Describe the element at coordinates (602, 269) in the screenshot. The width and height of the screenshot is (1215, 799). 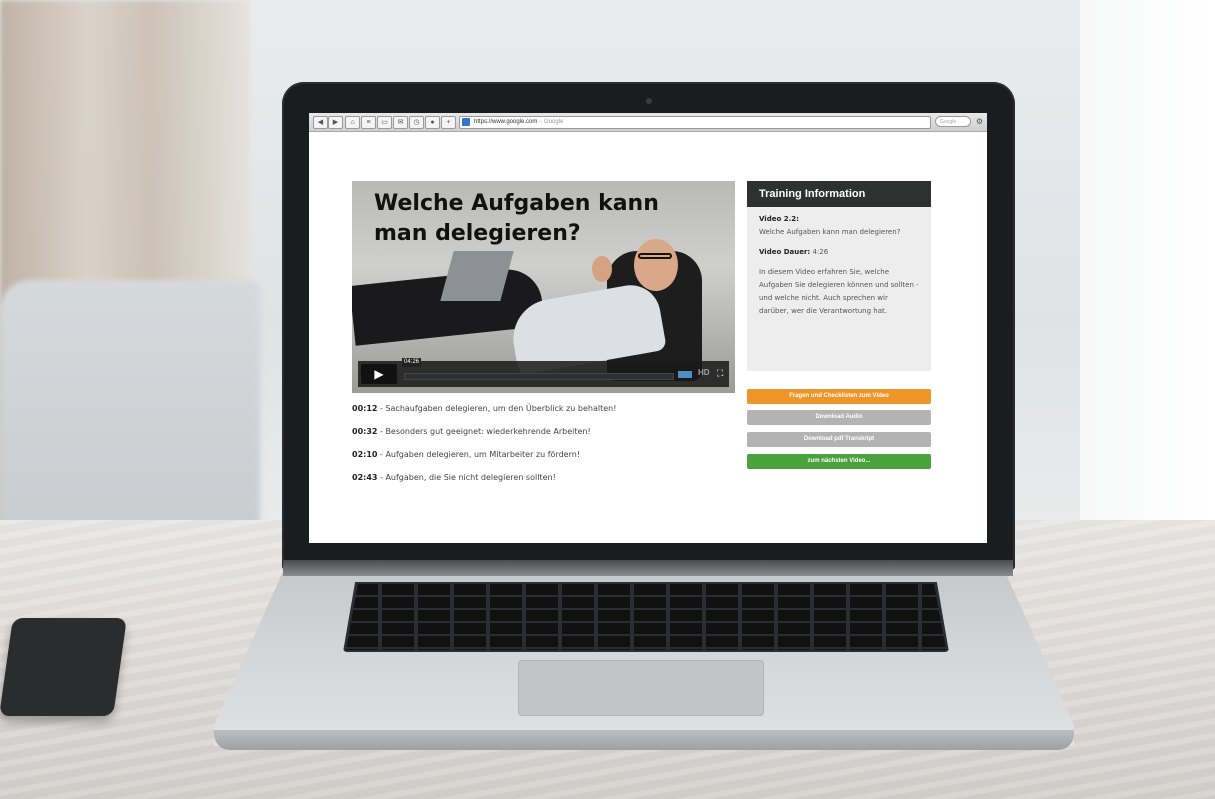
I see `video-person-hand` at that location.